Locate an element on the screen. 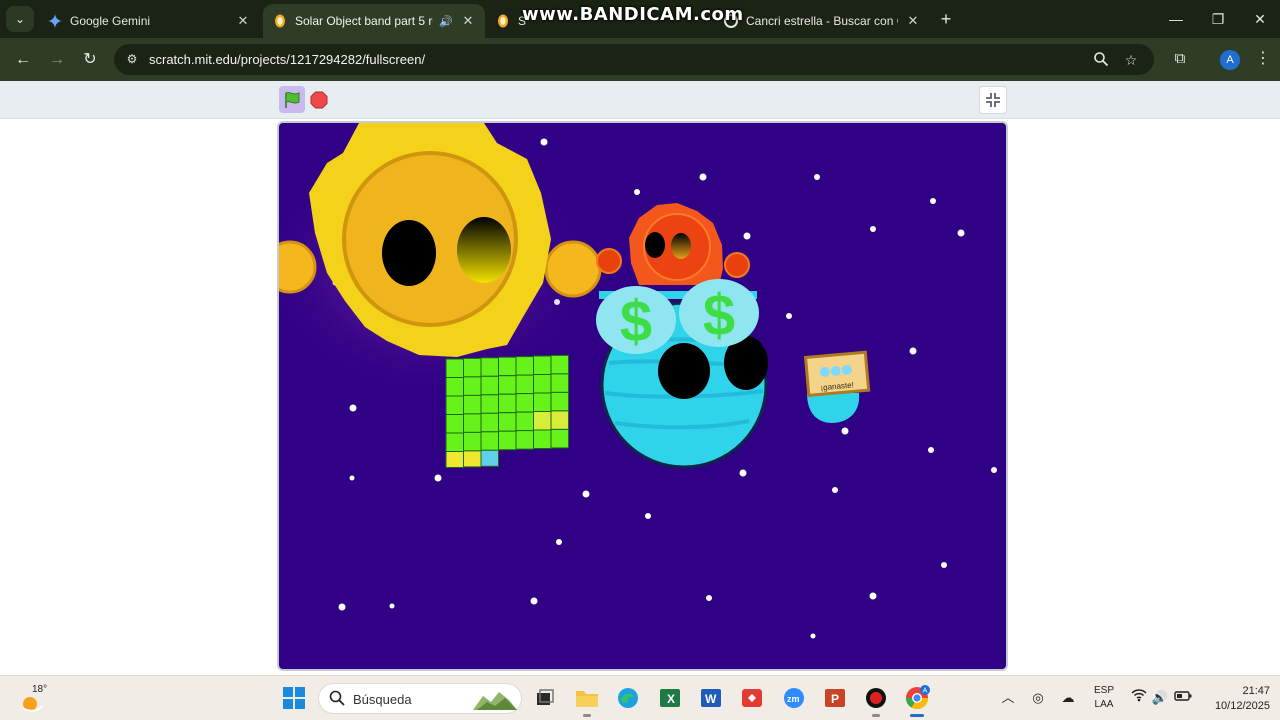 Image resolution: width=1280 pixels, height=720 pixels. tab-search-button: ⌄ is located at coordinates (20, 19).